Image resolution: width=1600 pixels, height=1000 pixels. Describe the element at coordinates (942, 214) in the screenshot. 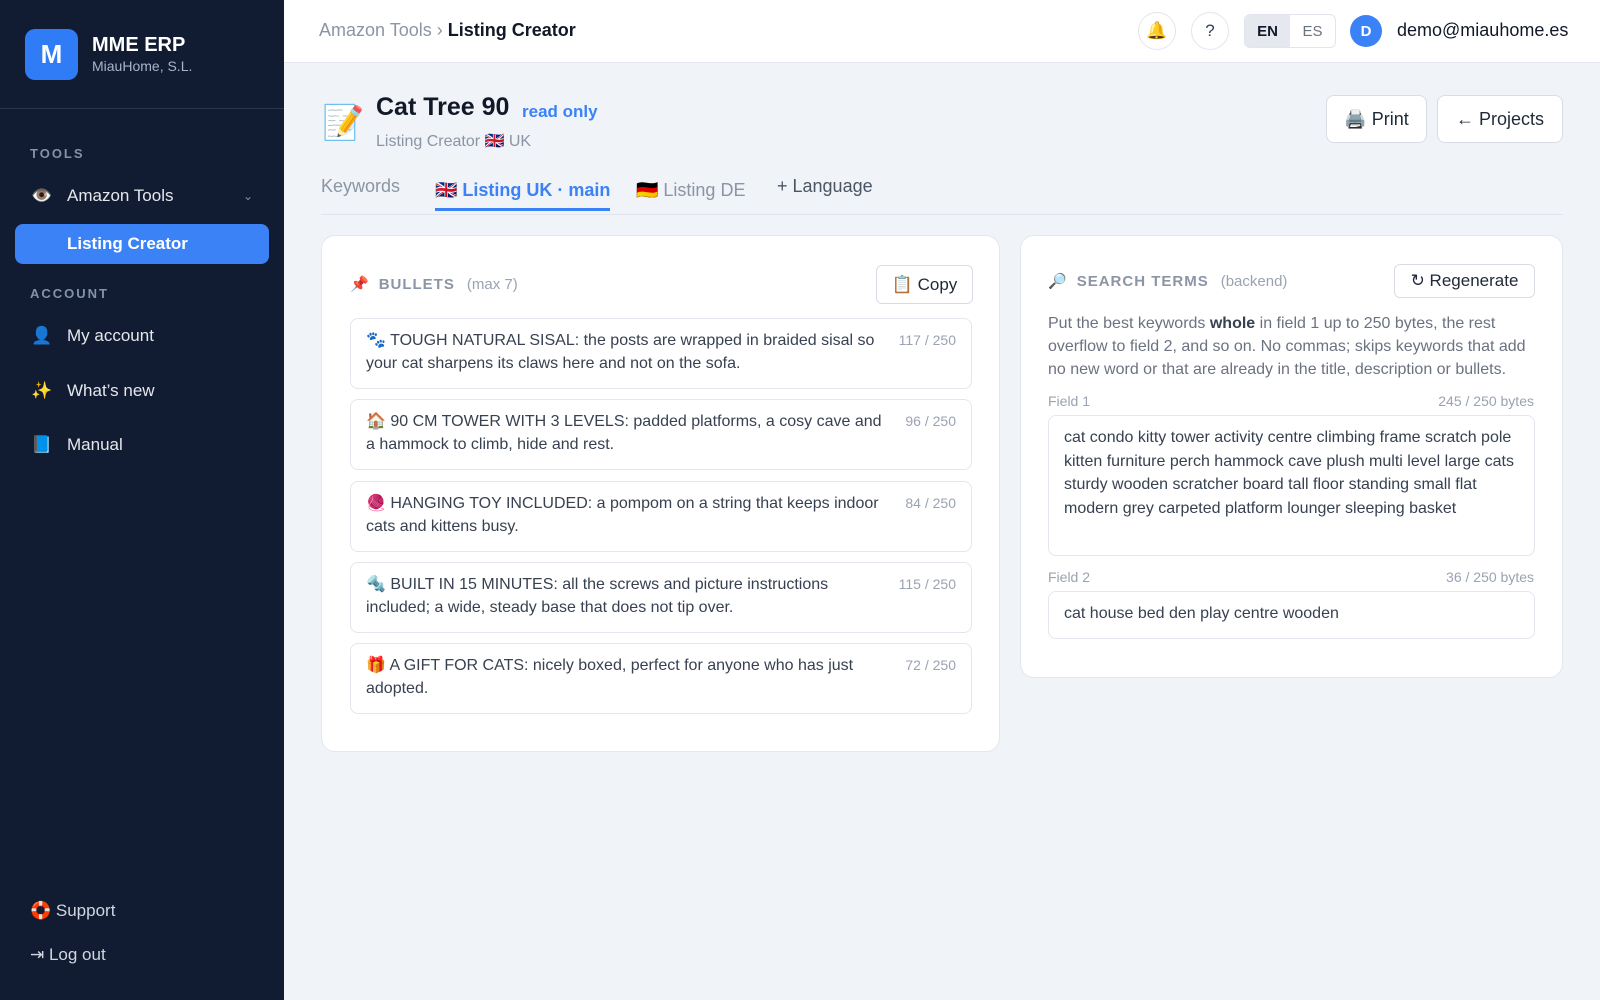

I see `tabs-divider` at that location.